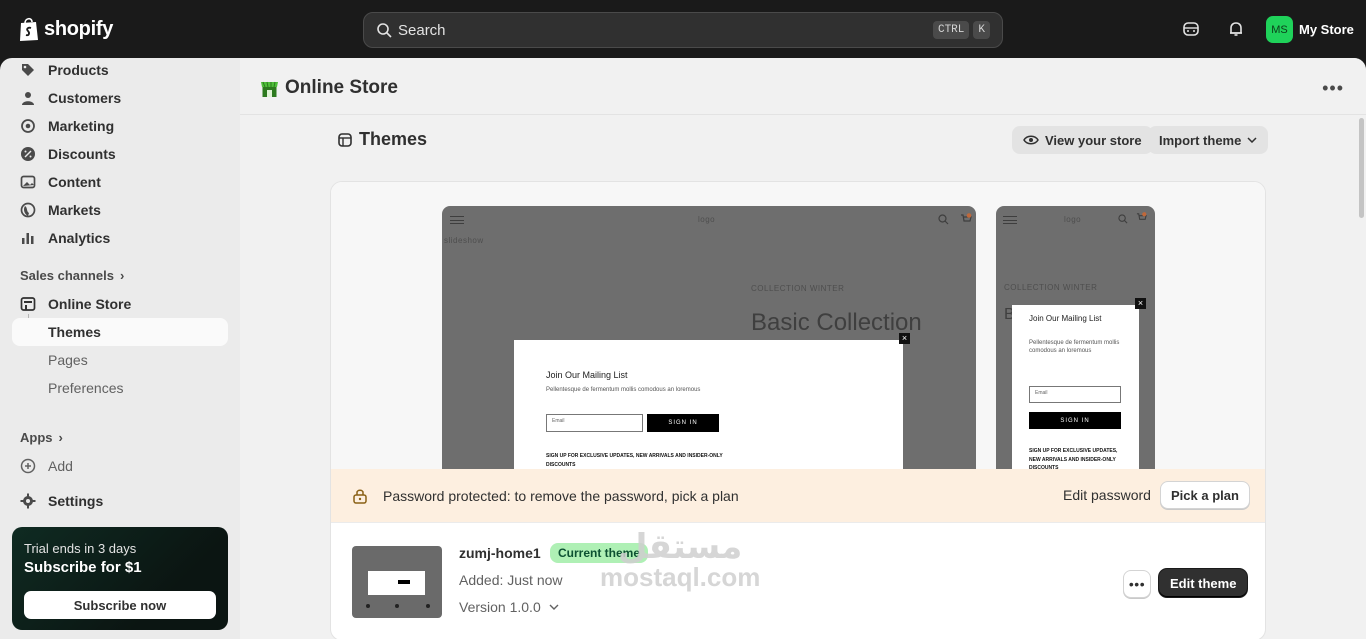 The width and height of the screenshot is (1366, 639). Describe the element at coordinates (500, 553) in the screenshot. I see `theme-name: zumj-home1` at that location.